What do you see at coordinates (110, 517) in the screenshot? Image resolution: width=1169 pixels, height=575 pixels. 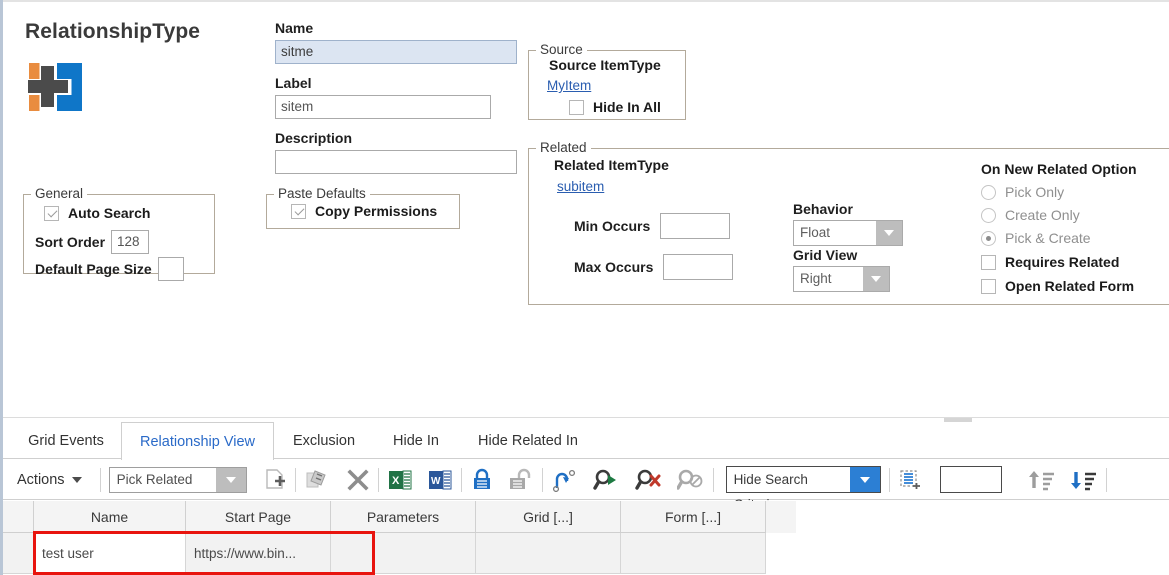 I see `grid-header-name: Name` at bounding box center [110, 517].